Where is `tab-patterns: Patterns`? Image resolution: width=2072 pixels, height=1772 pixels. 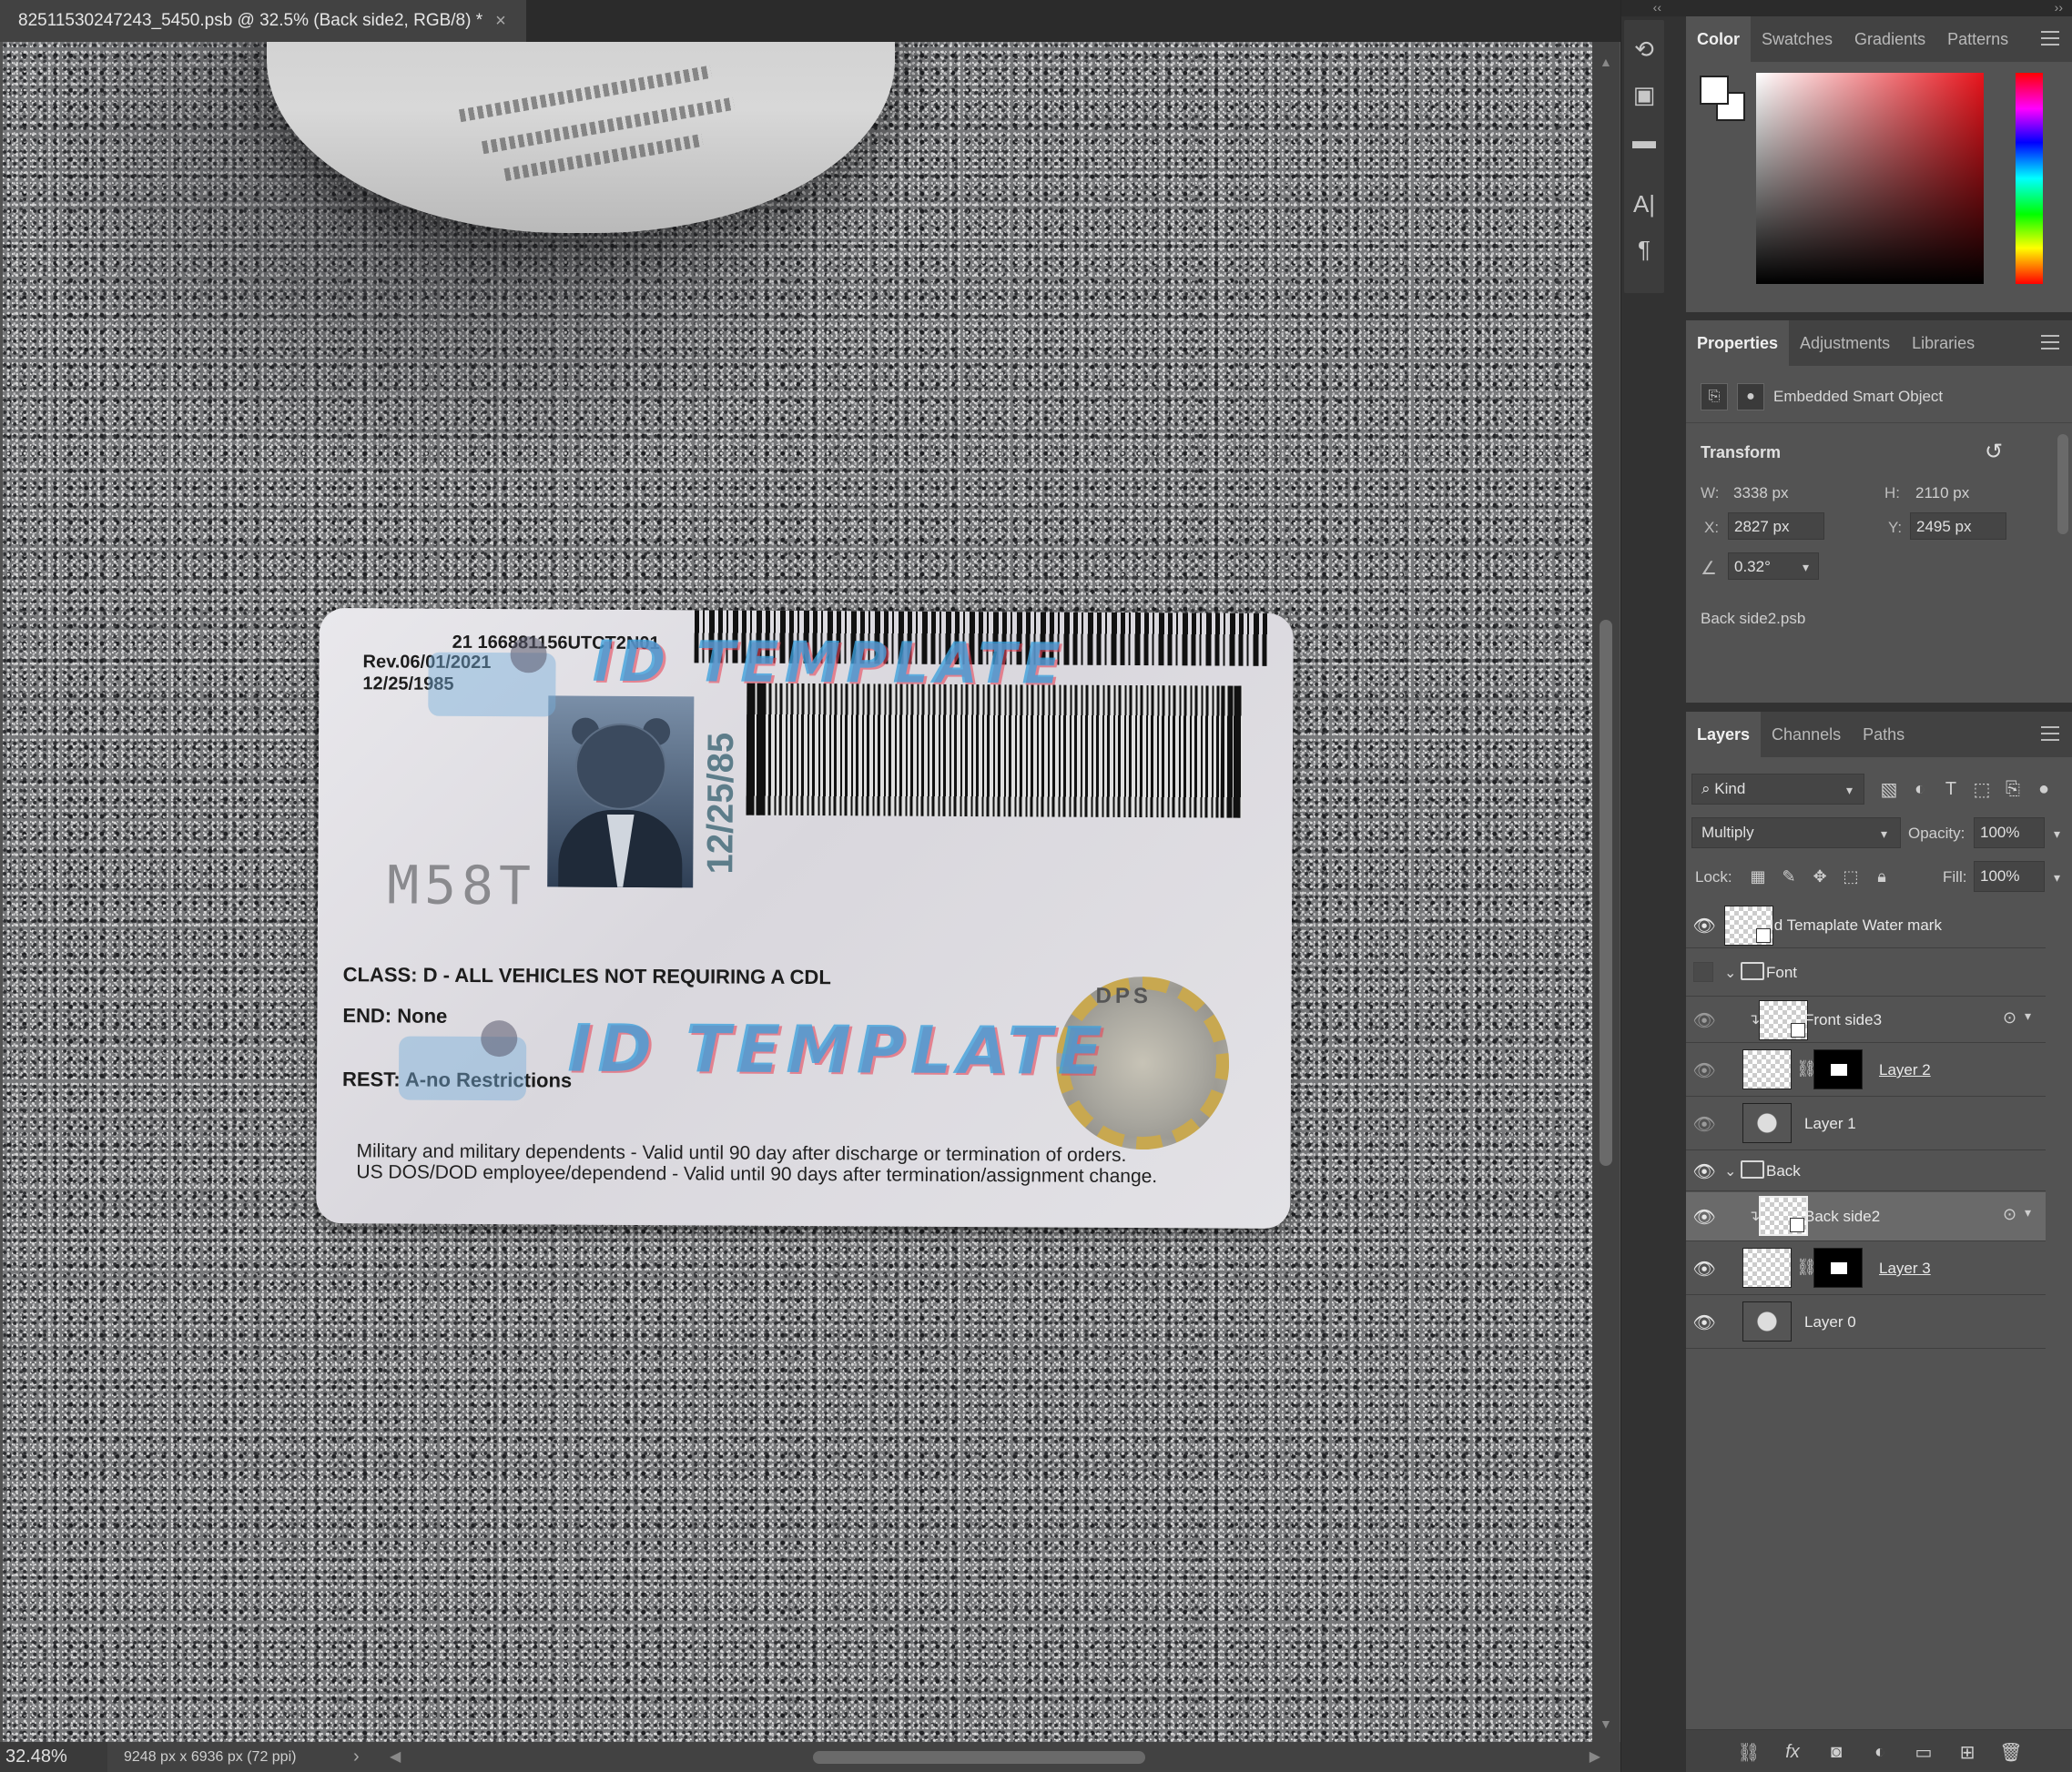
tab-patterns: Patterns is located at coordinates (1977, 39).